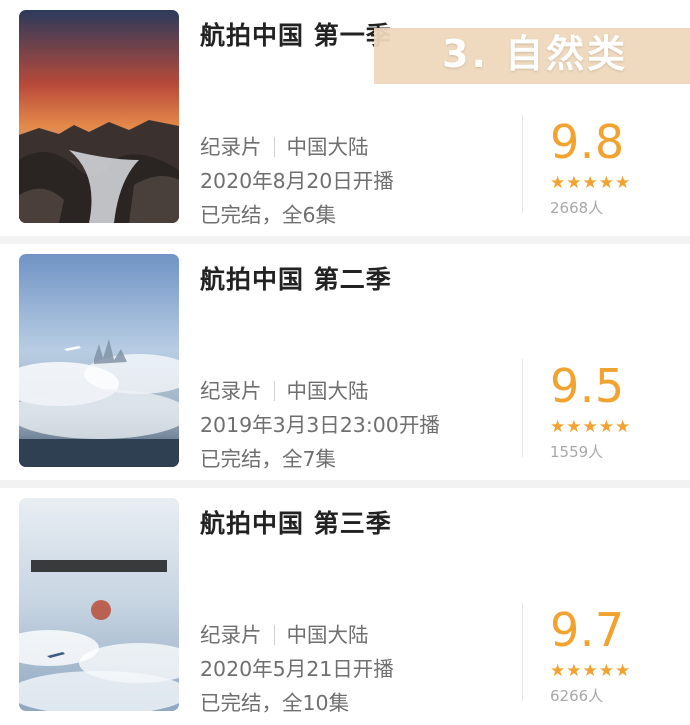  I want to click on item-meta: 纪录片 中国大陆 2020年8月20日开播 已完结，全6集, so click(297, 181).